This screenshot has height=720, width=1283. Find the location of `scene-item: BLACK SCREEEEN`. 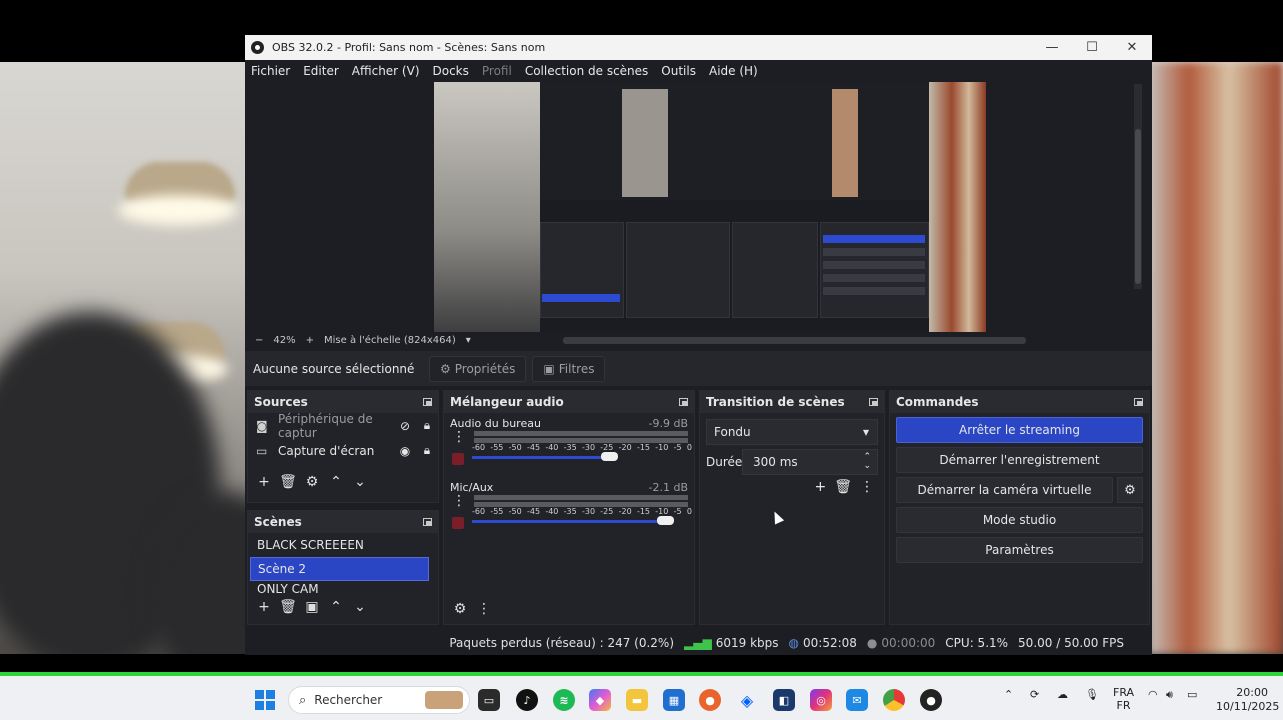

scene-item: BLACK SCREEEEN is located at coordinates (339, 545).